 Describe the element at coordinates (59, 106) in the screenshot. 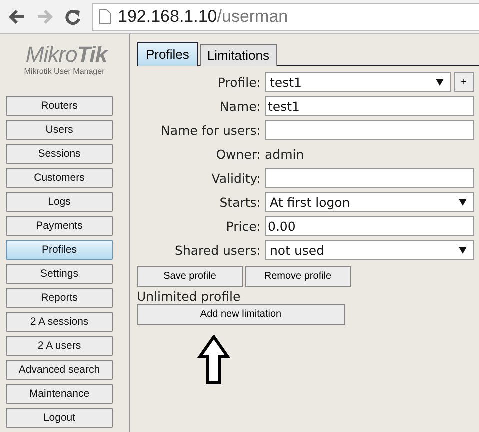

I see `sidebar-button: Routers` at that location.